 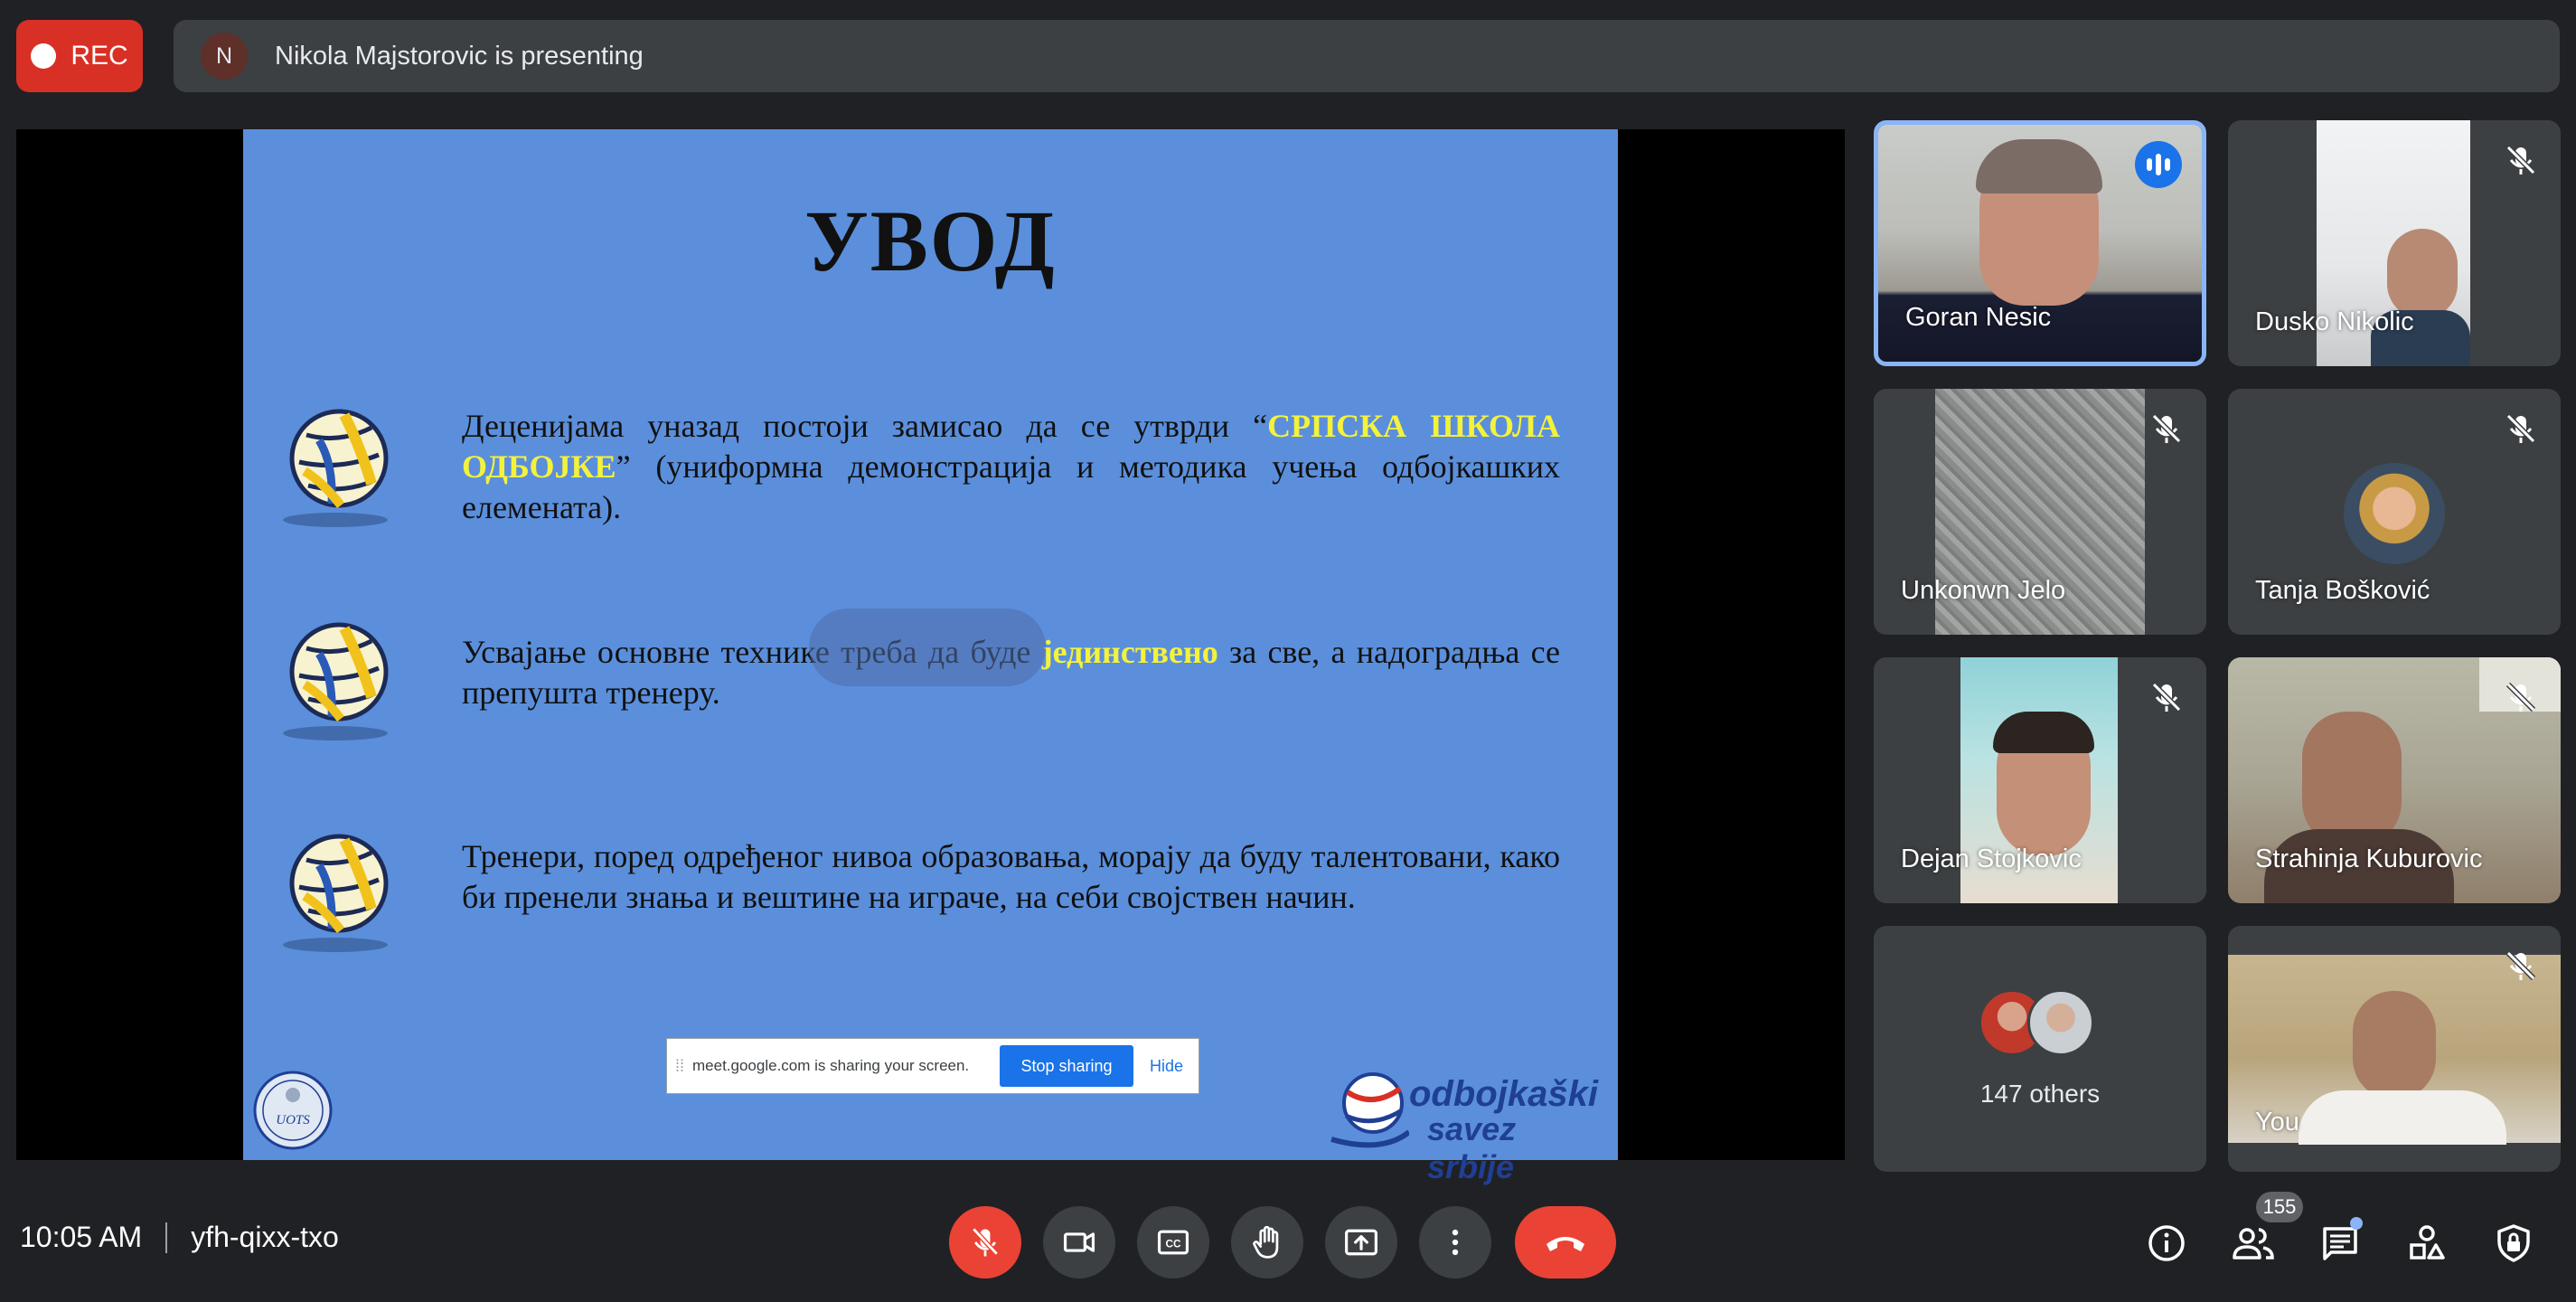 I want to click on participant-name: You, so click(x=2277, y=1123).